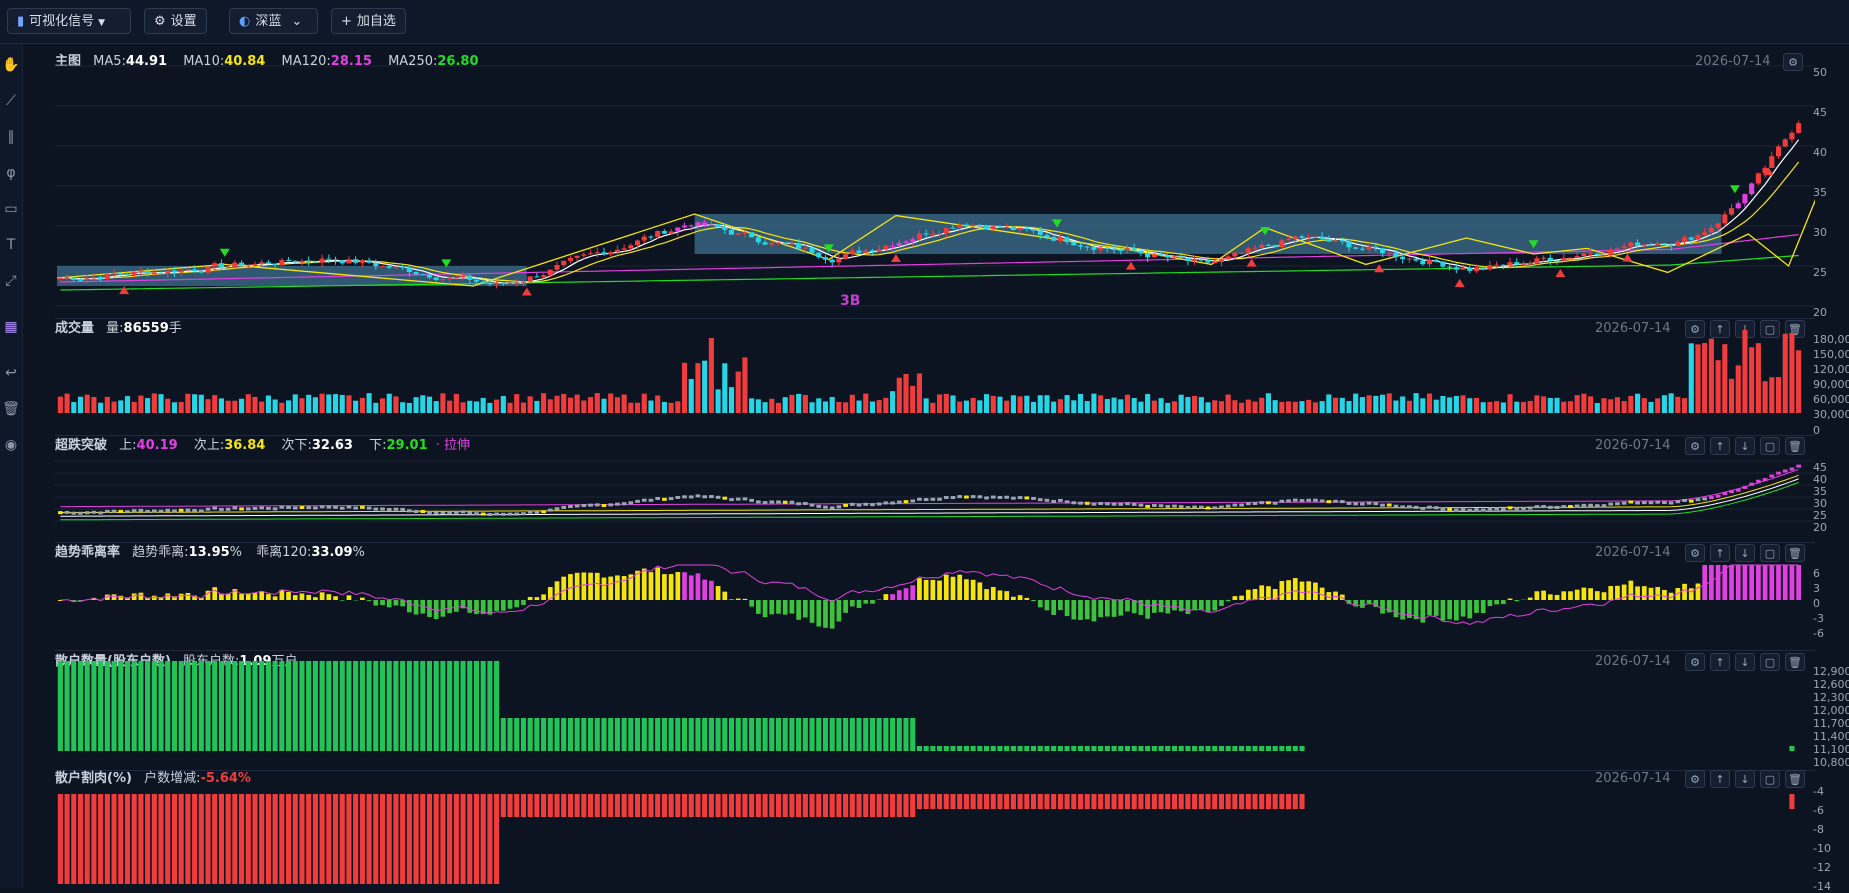 This screenshot has width=1849, height=893. Describe the element at coordinates (69, 21) in the screenshot. I see `visual-signal-button: ▮可视化信号▼` at that location.